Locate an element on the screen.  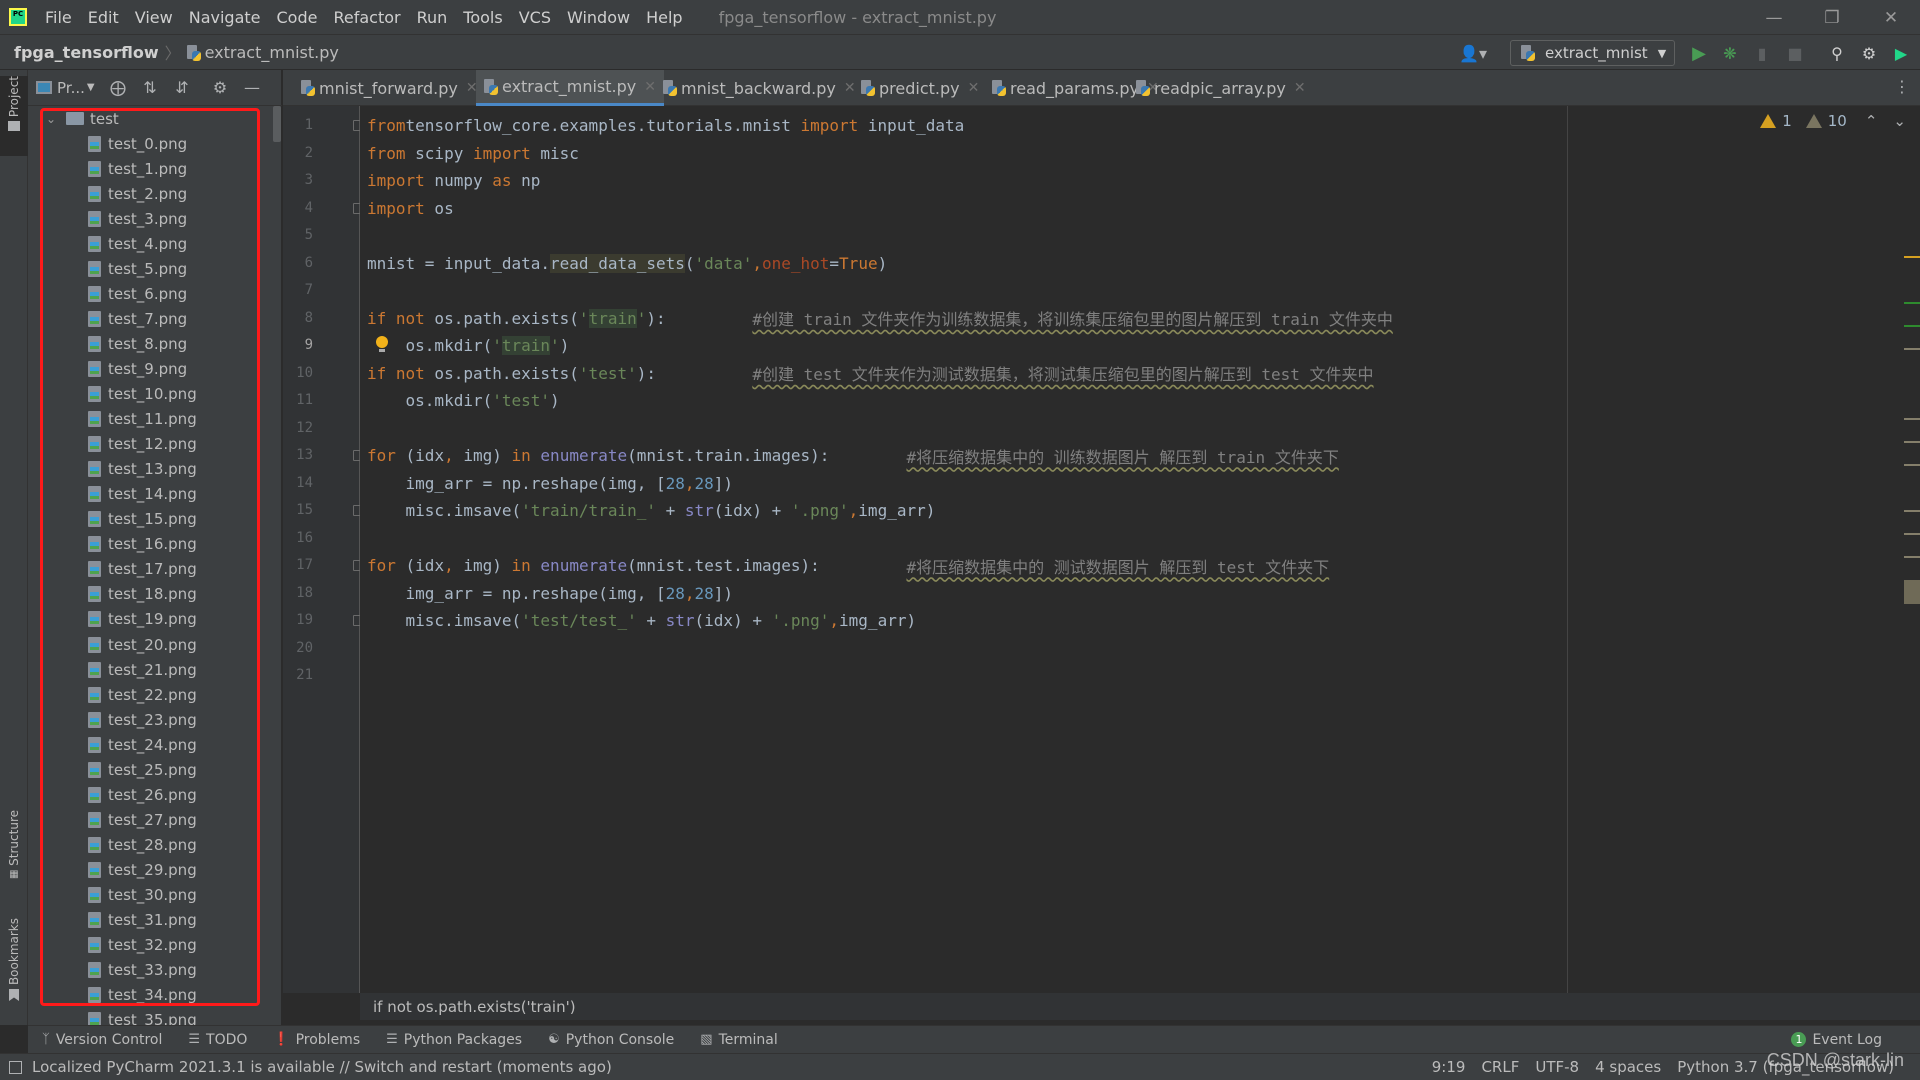
tree-file: test_29.png is located at coordinates (185, 869).